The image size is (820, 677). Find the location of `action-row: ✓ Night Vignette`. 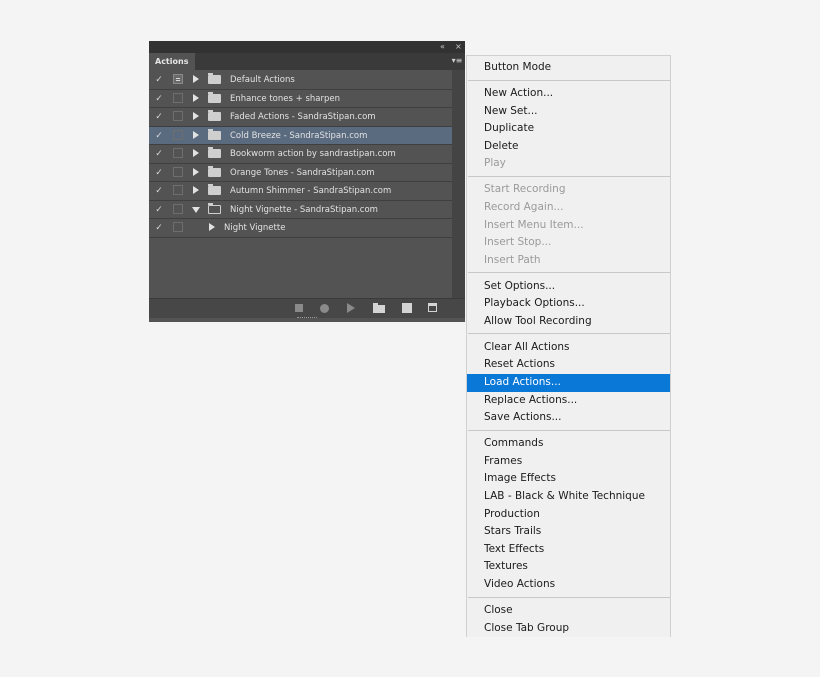

action-row: ✓ Night Vignette is located at coordinates (300, 228).